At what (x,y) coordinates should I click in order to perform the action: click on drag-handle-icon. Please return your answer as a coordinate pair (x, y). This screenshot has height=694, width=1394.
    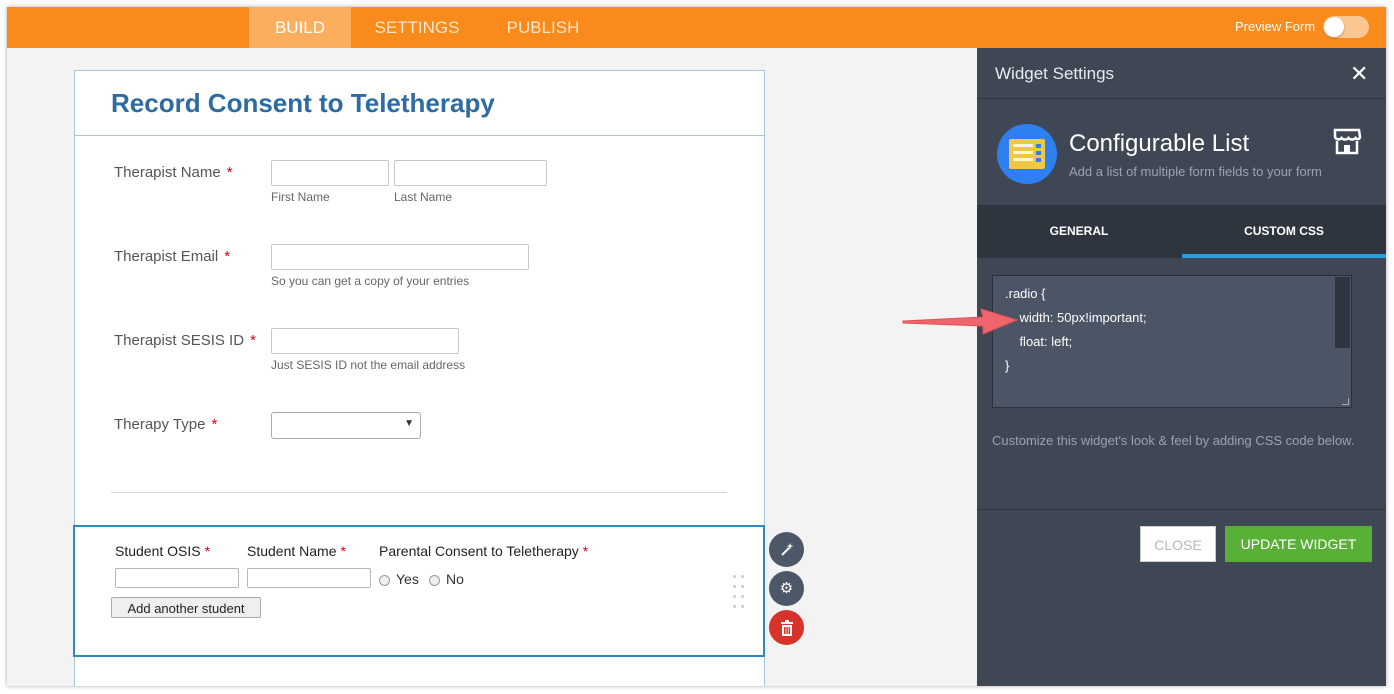
    Looking at the image, I should click on (740, 592).